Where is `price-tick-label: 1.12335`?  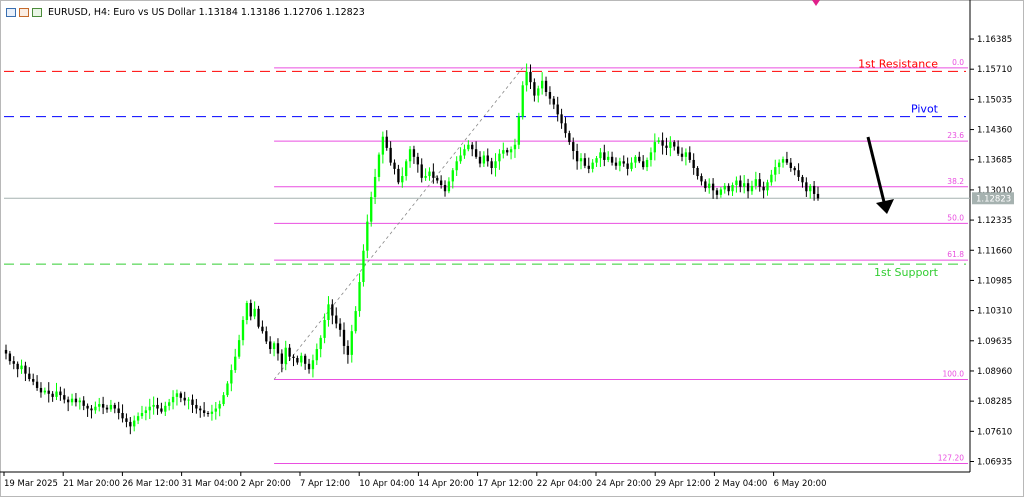 price-tick-label: 1.12335 is located at coordinates (994, 221).